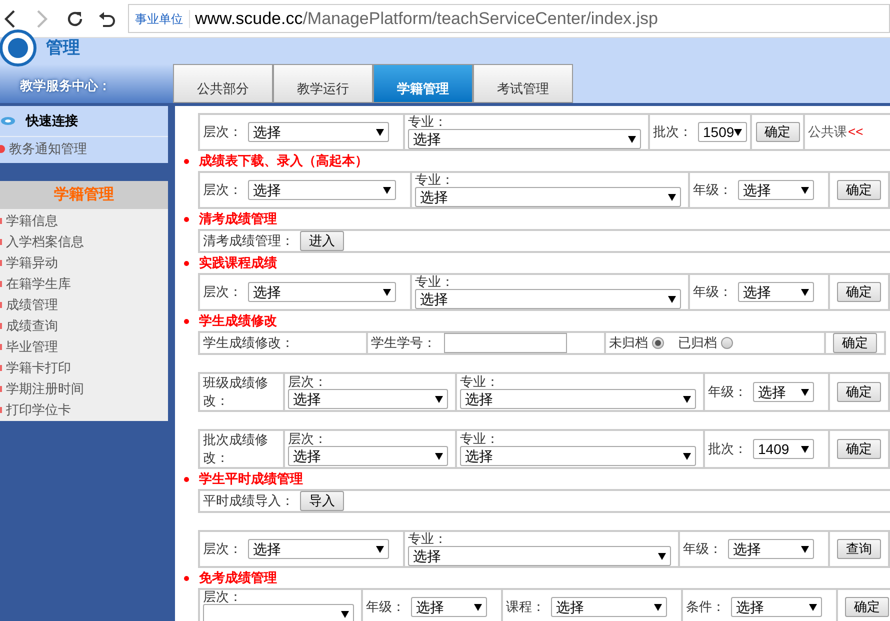 The width and height of the screenshot is (890, 621). What do you see at coordinates (238, 578) in the screenshot?
I see `section-title: 免考成绩管理` at bounding box center [238, 578].